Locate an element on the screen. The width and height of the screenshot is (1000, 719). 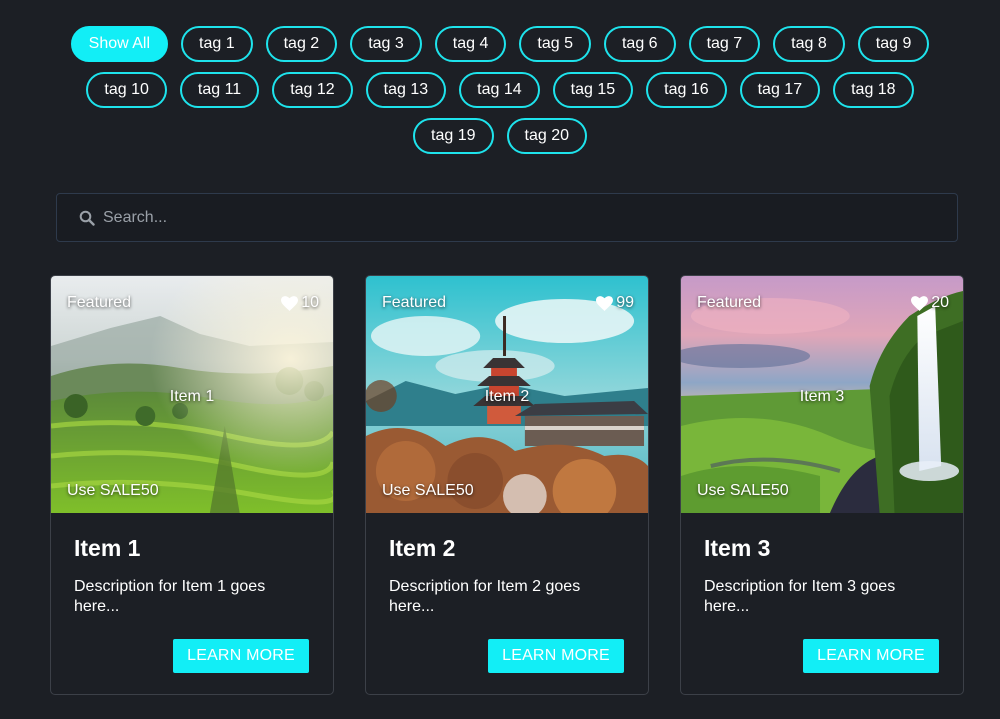
card-image-waterfall: Featured 20 Item 3 Use SALE50 is located at coordinates (822, 394).